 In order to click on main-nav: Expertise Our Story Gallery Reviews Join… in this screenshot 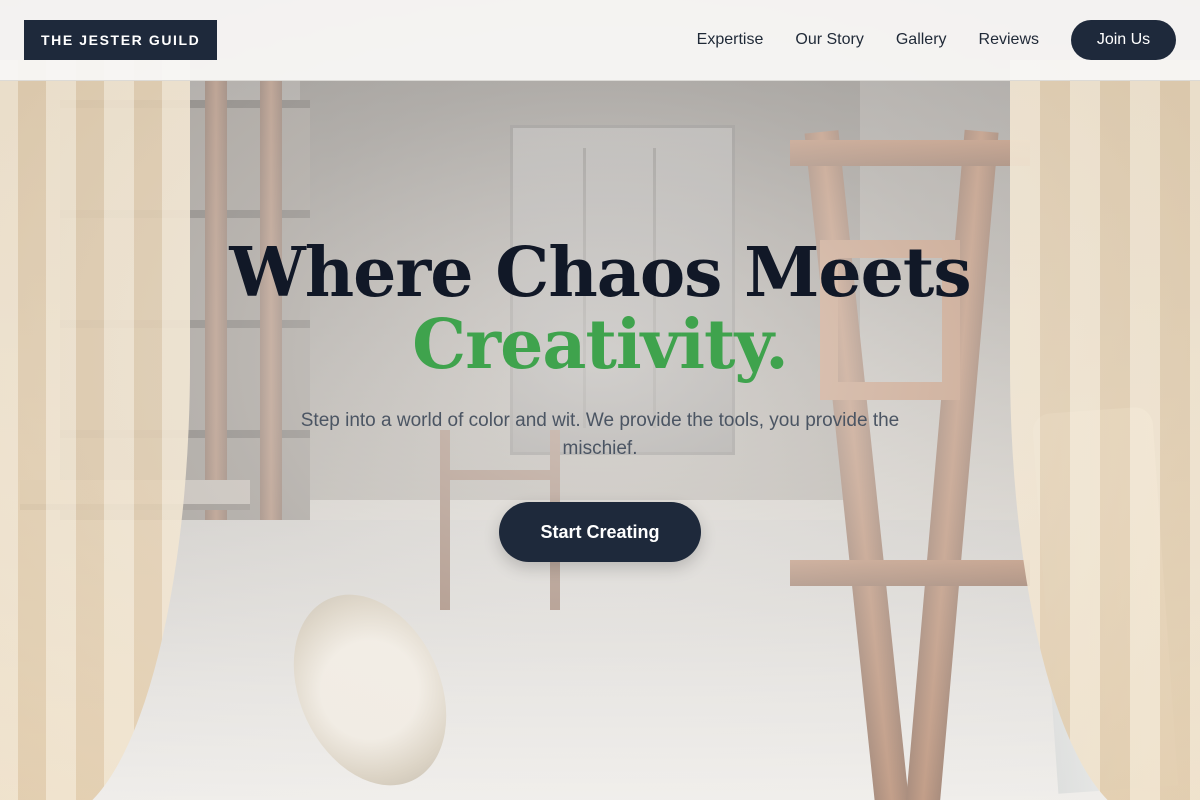, I will do `click(936, 40)`.